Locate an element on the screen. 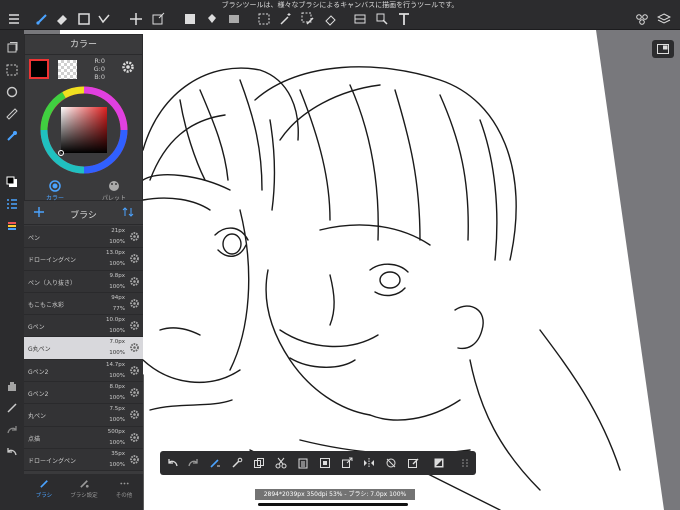  material-button is located at coordinates (642, 19).